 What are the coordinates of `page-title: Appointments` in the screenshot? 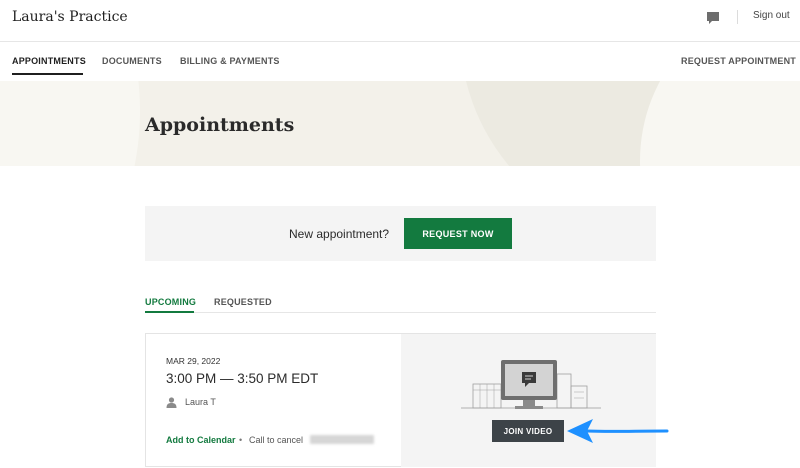 It's located at (220, 125).